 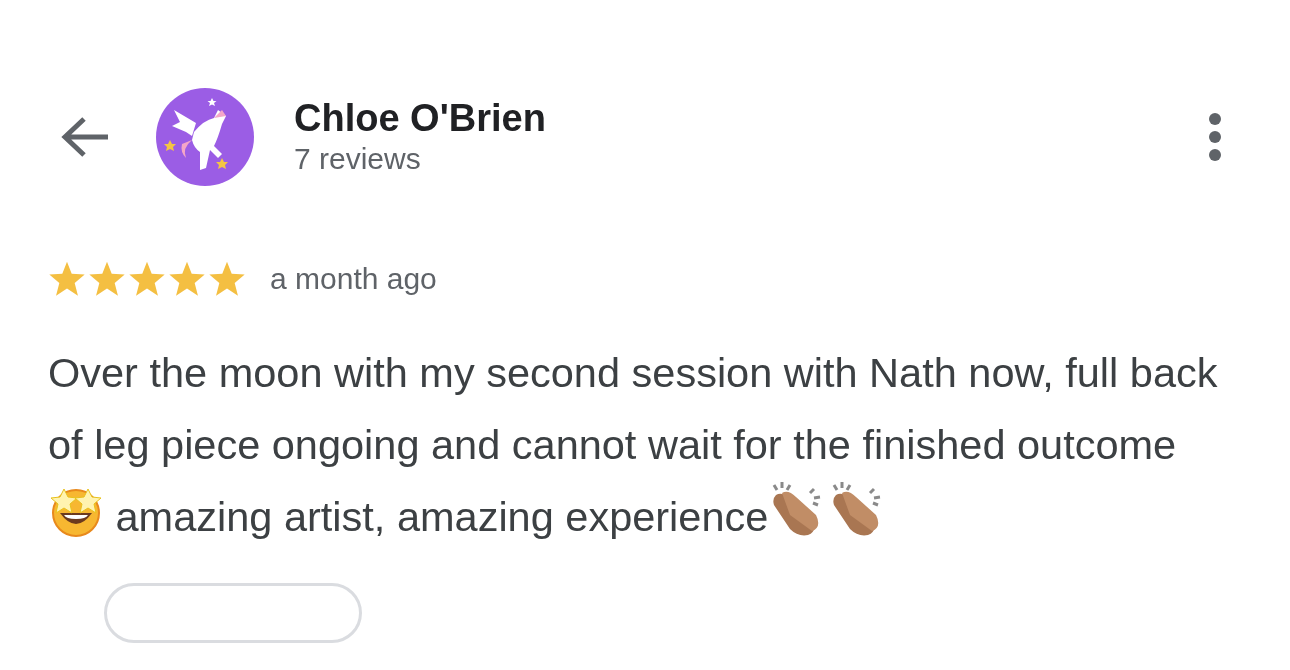 What do you see at coordinates (358, 158) in the screenshot?
I see `review-count: 7 reviews` at bounding box center [358, 158].